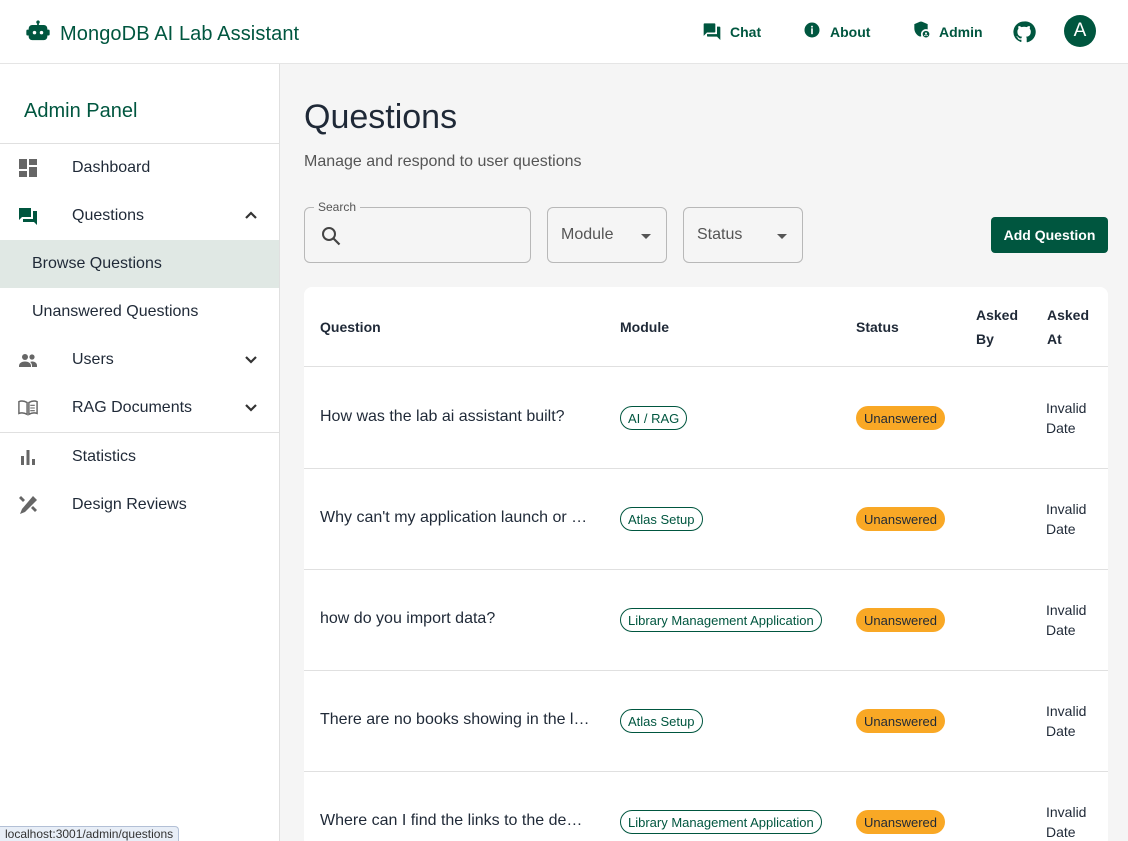 The width and height of the screenshot is (1128, 841). What do you see at coordinates (139, 457) in the screenshot?
I see `sidebar-item-statistics: Statistics` at bounding box center [139, 457].